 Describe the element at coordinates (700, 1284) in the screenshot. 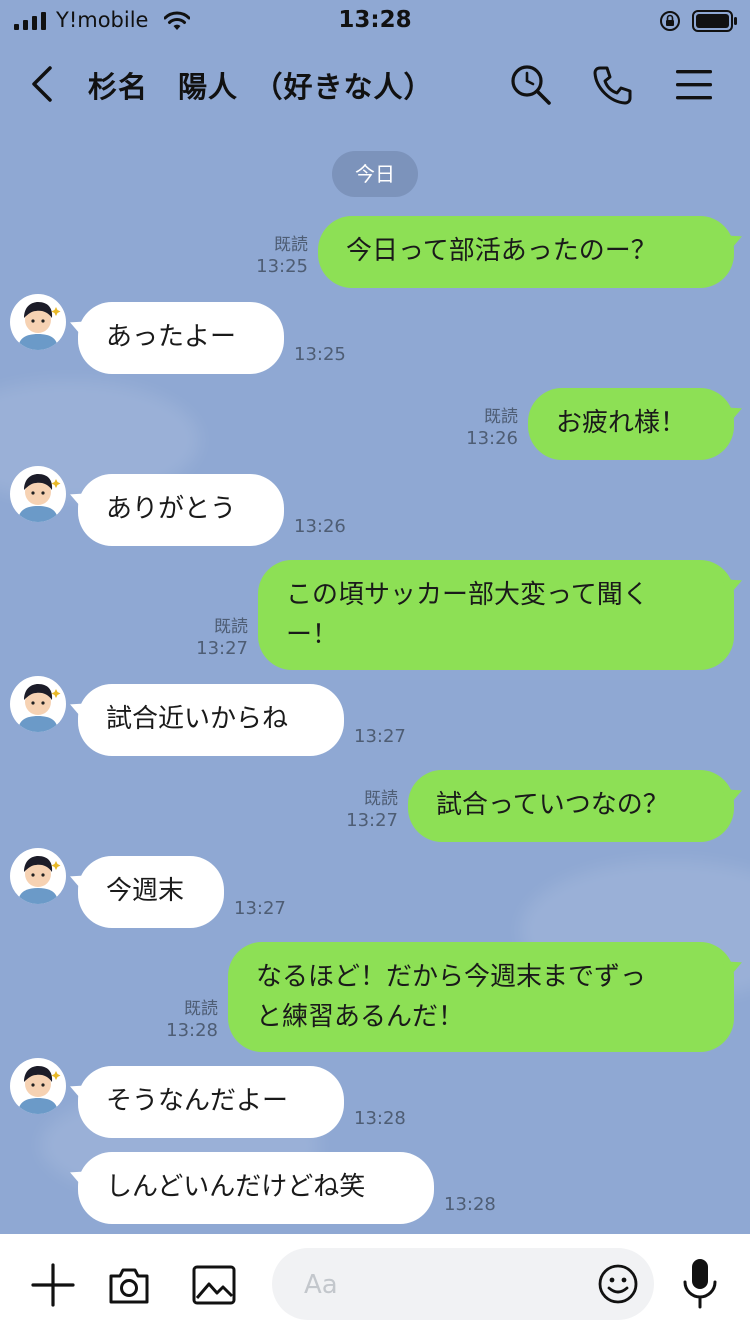

I see `microphone-icon` at that location.